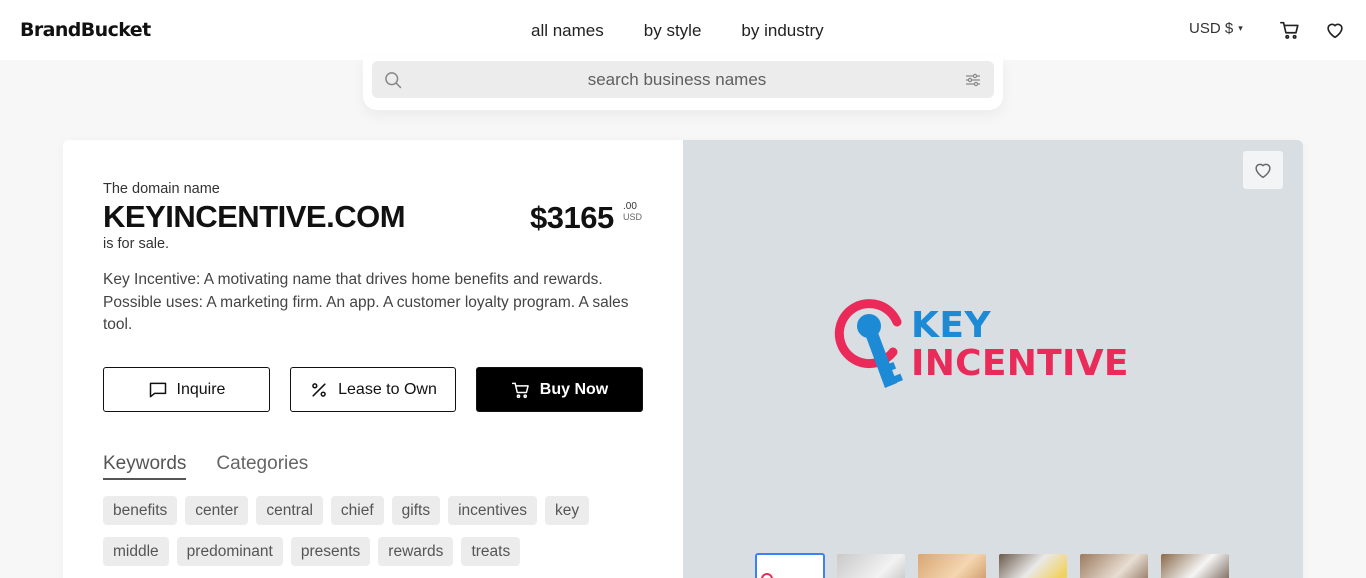 The image size is (1366, 578). What do you see at coordinates (782, 31) in the screenshot?
I see `nav-by-industry: by industry` at bounding box center [782, 31].